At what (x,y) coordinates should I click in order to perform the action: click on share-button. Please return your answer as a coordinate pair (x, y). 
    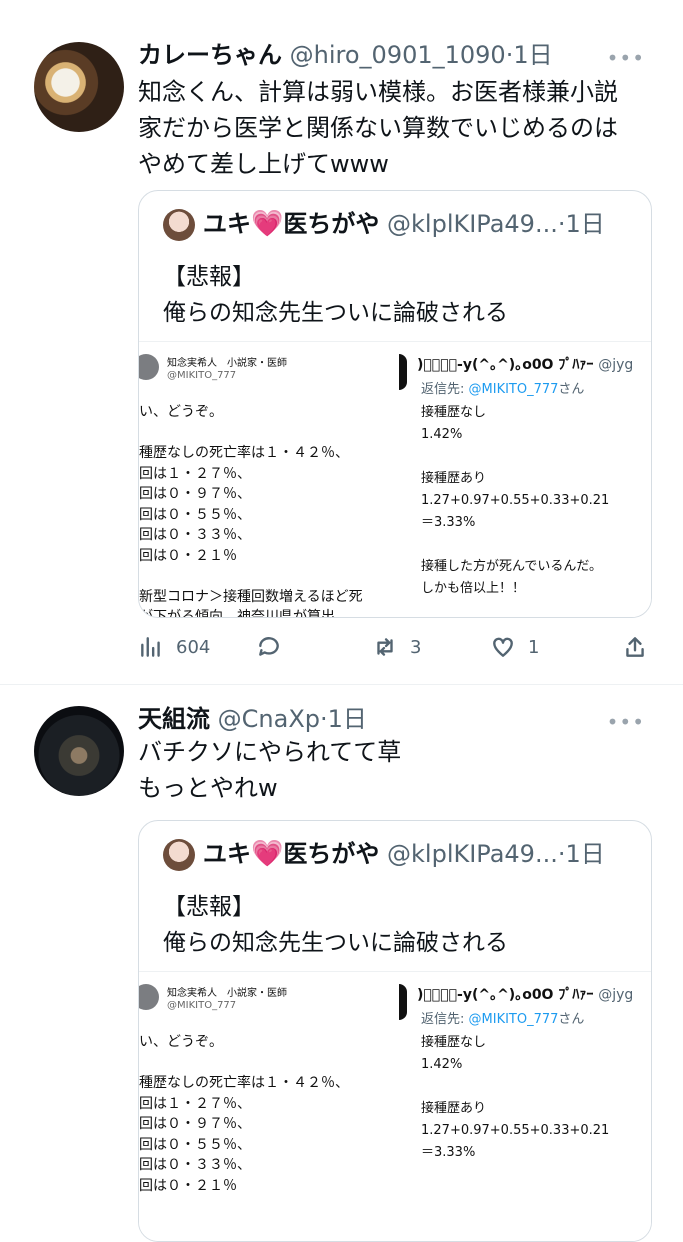
    Looking at the image, I should click on (635, 647).